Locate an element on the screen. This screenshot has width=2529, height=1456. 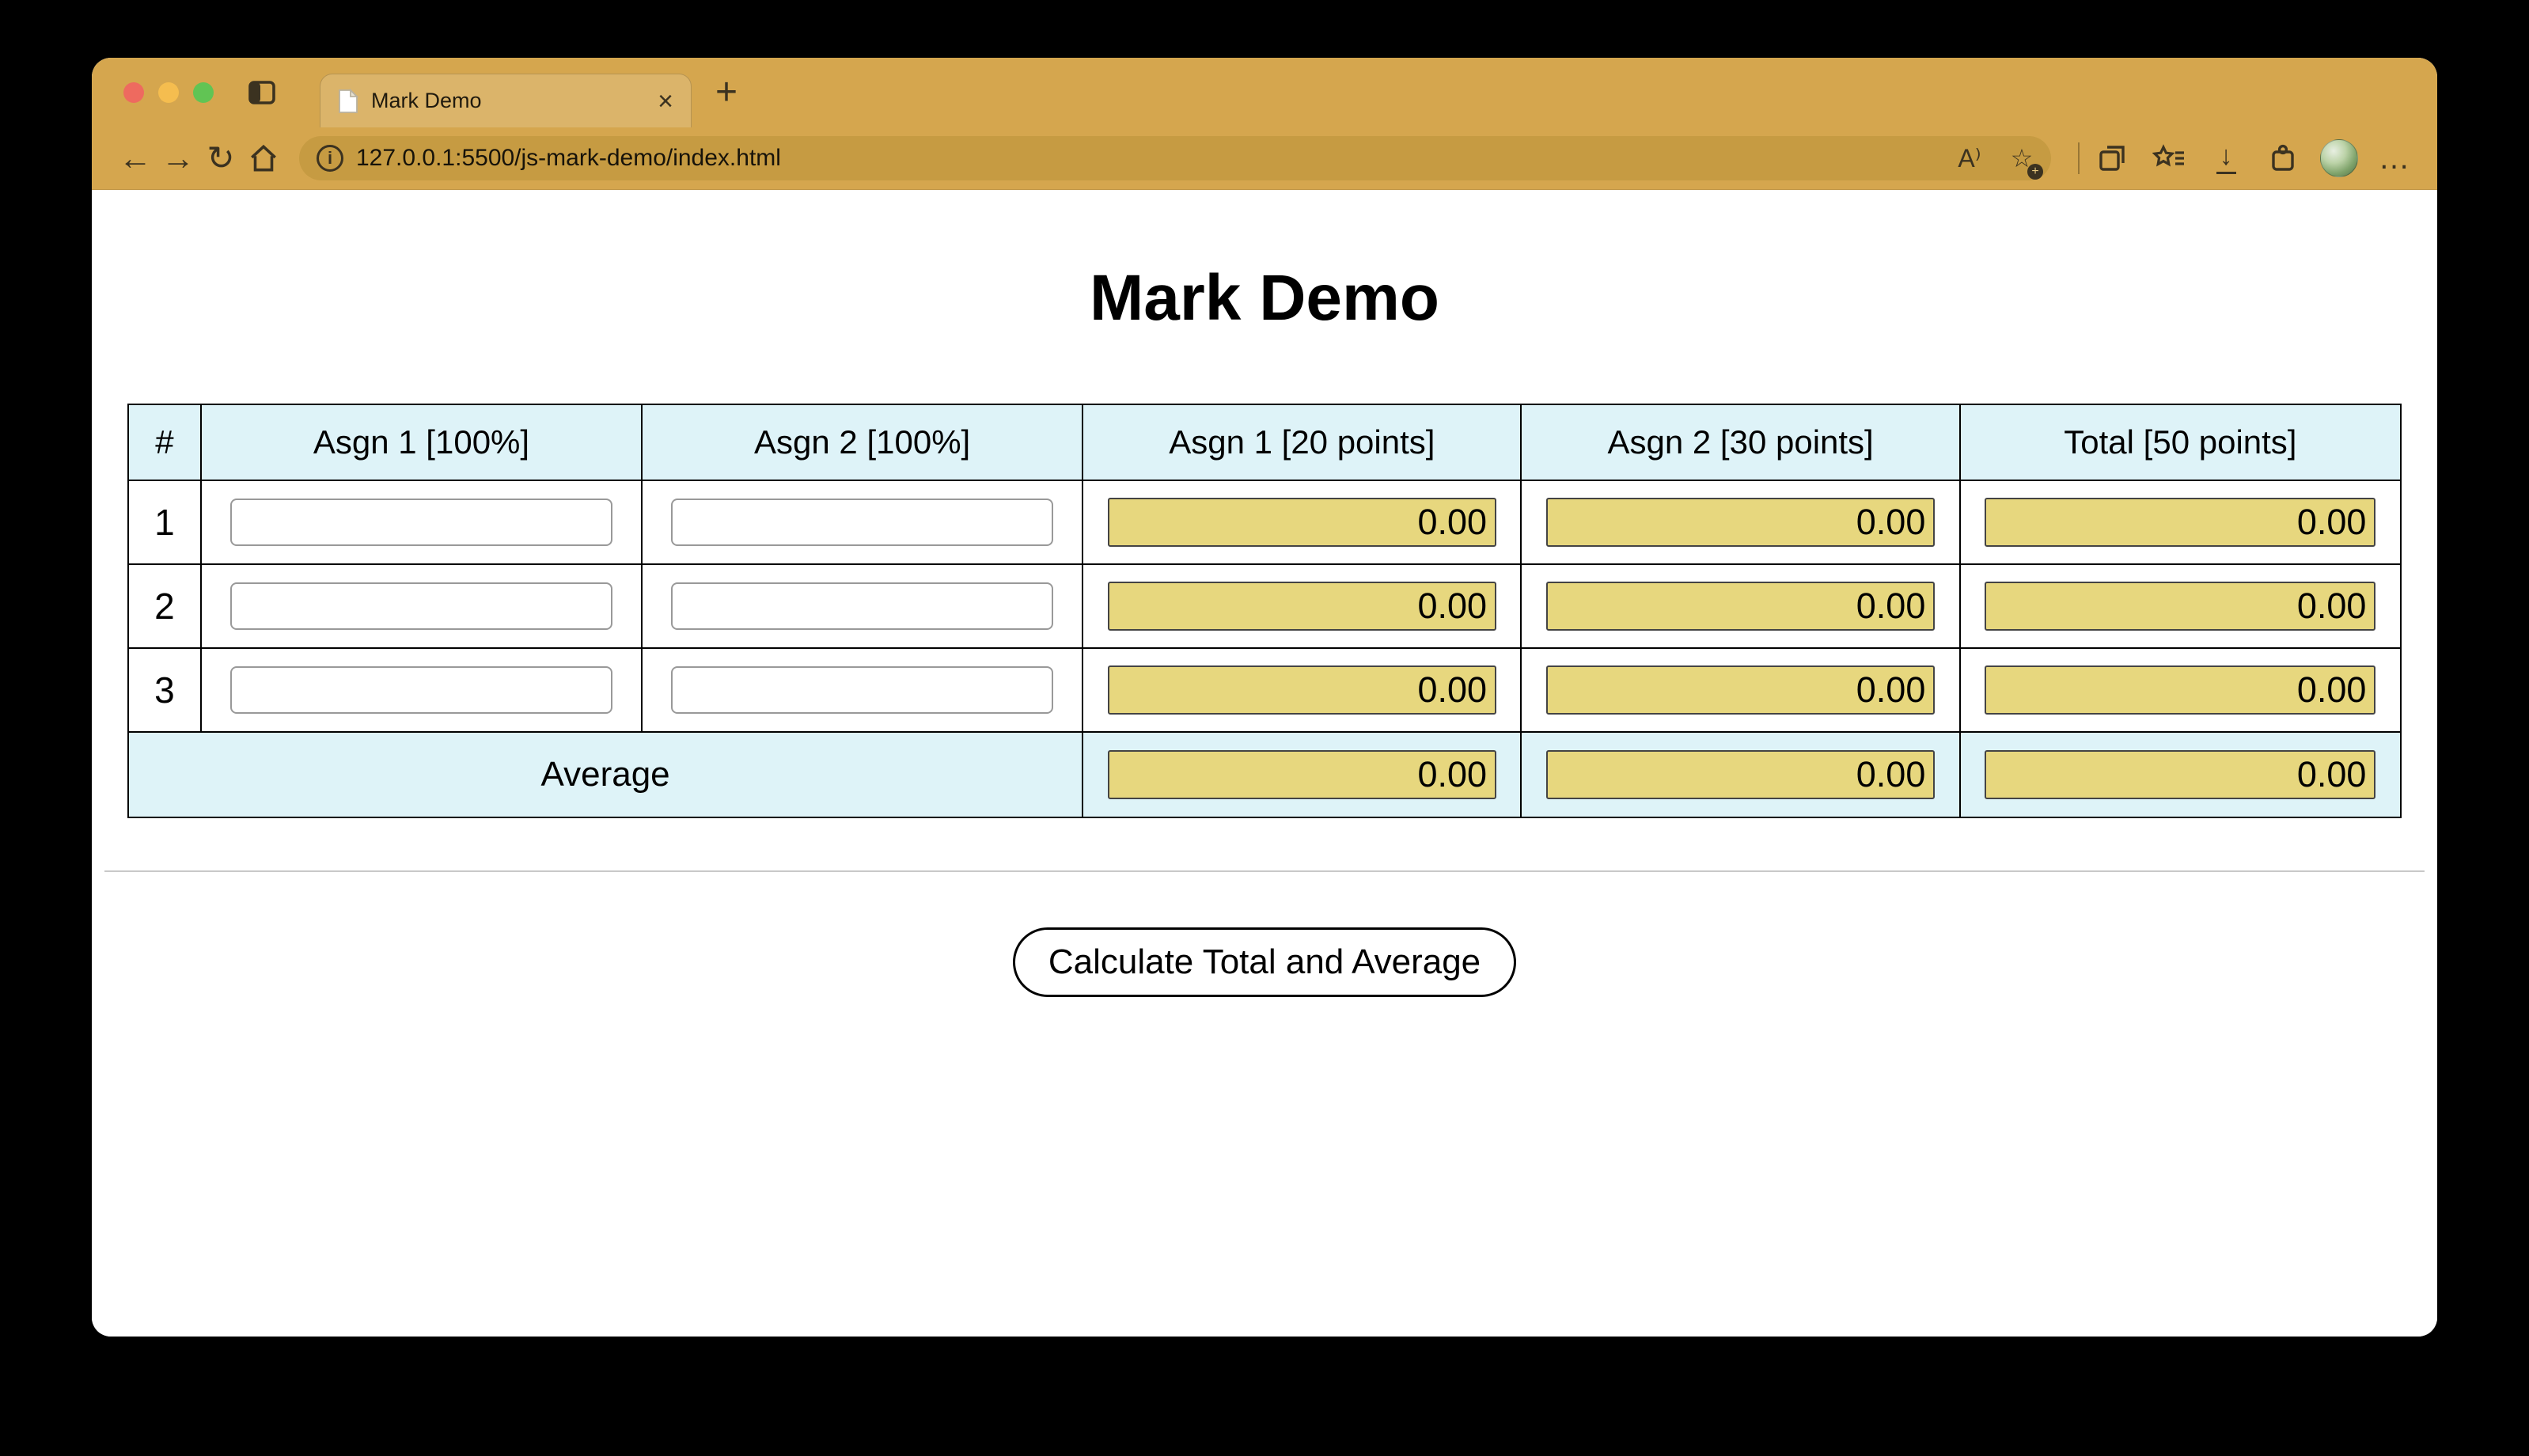
row-number: 1 is located at coordinates (164, 522).